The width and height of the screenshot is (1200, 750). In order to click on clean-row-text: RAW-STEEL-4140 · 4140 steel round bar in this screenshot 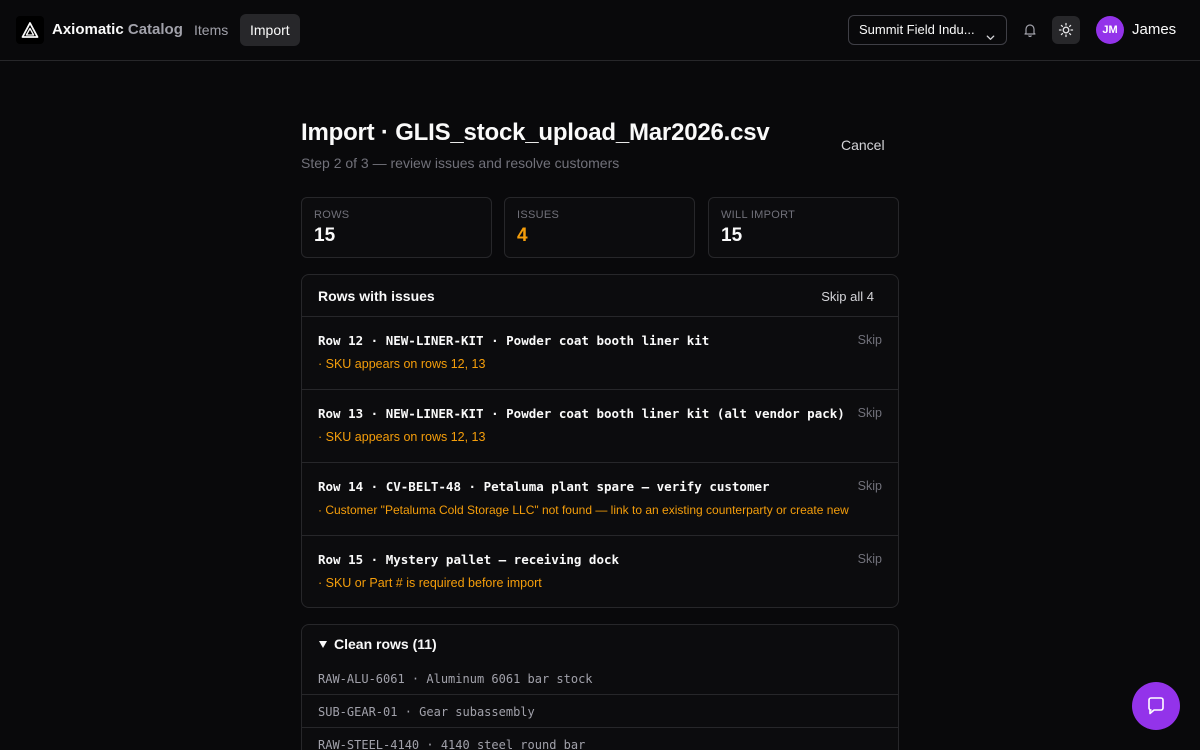, I will do `click(452, 744)`.